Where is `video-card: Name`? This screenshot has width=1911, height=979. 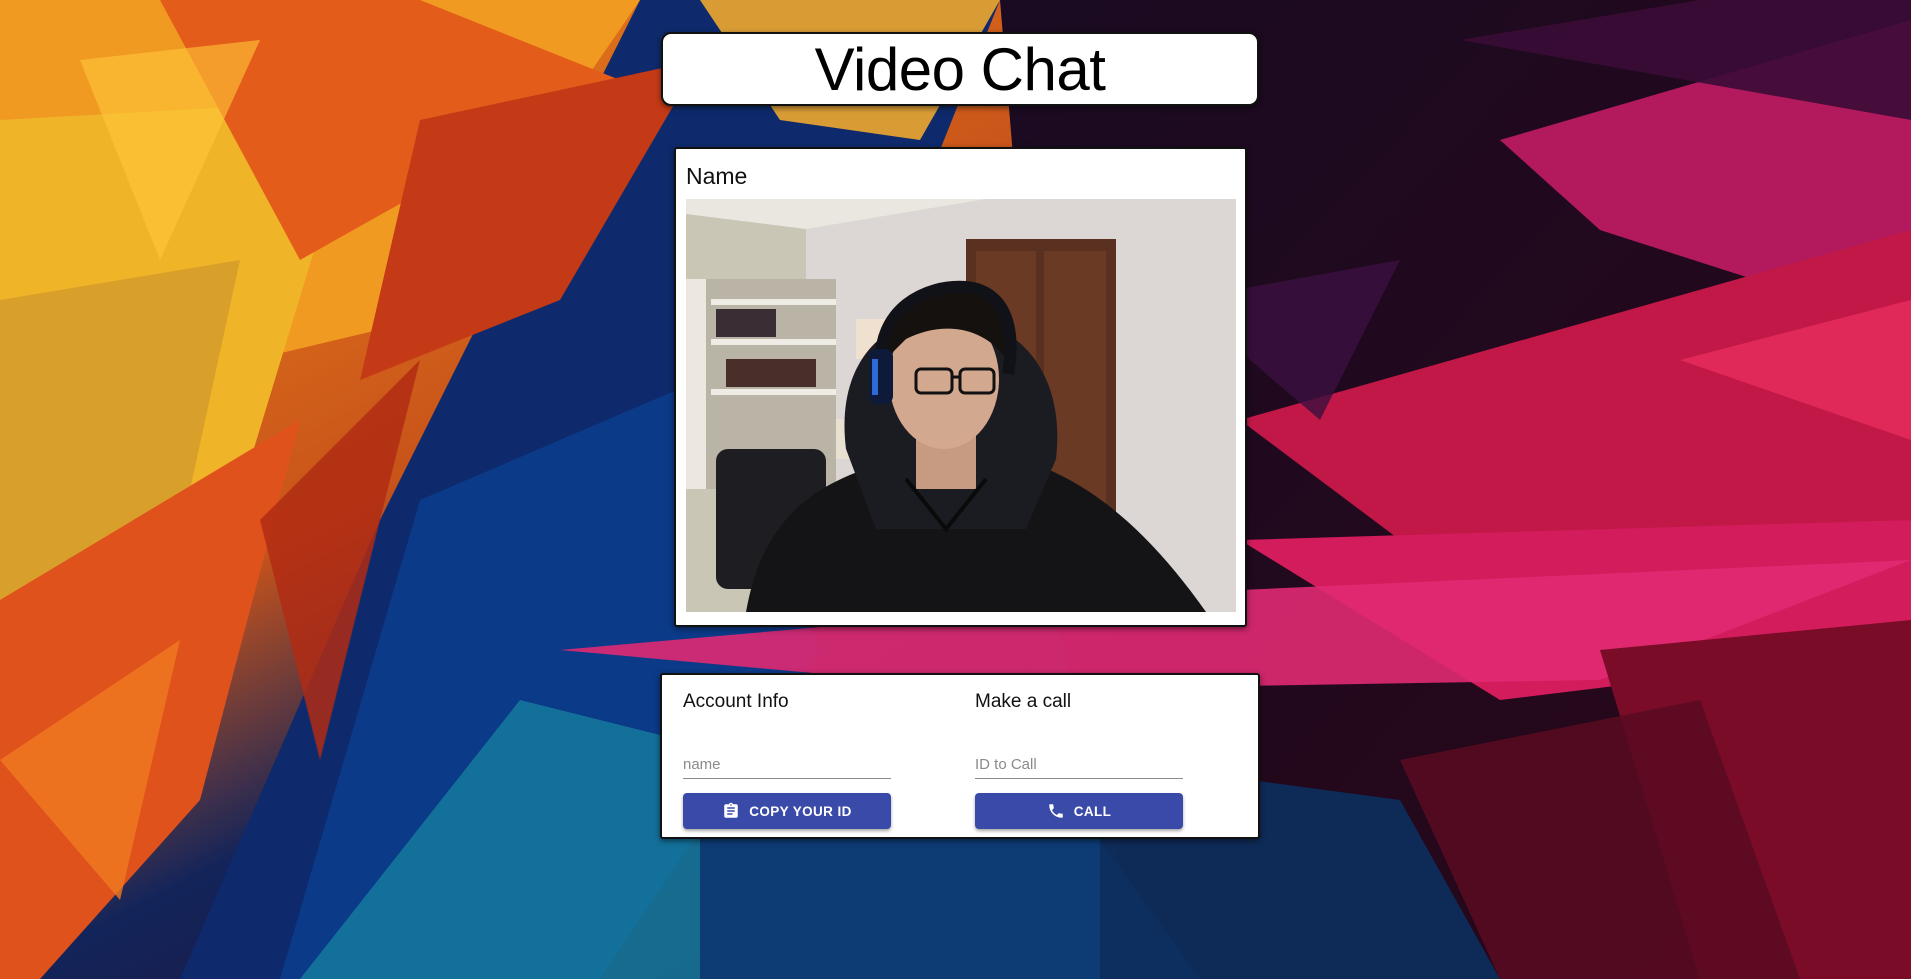 video-card: Name is located at coordinates (960, 387).